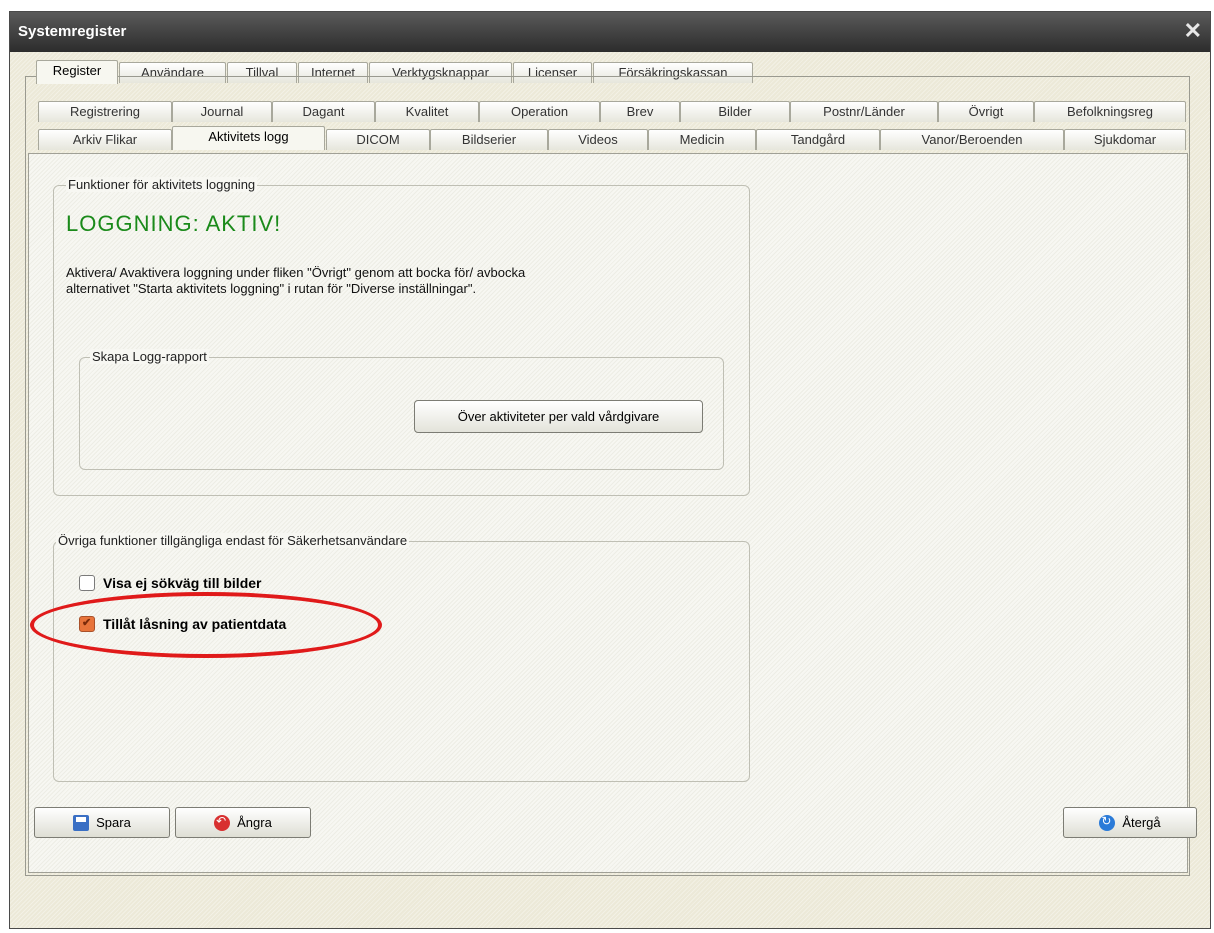 The height and width of the screenshot is (933, 1214). Describe the element at coordinates (105, 111) in the screenshot. I see `tab-registrering: Registrering` at that location.